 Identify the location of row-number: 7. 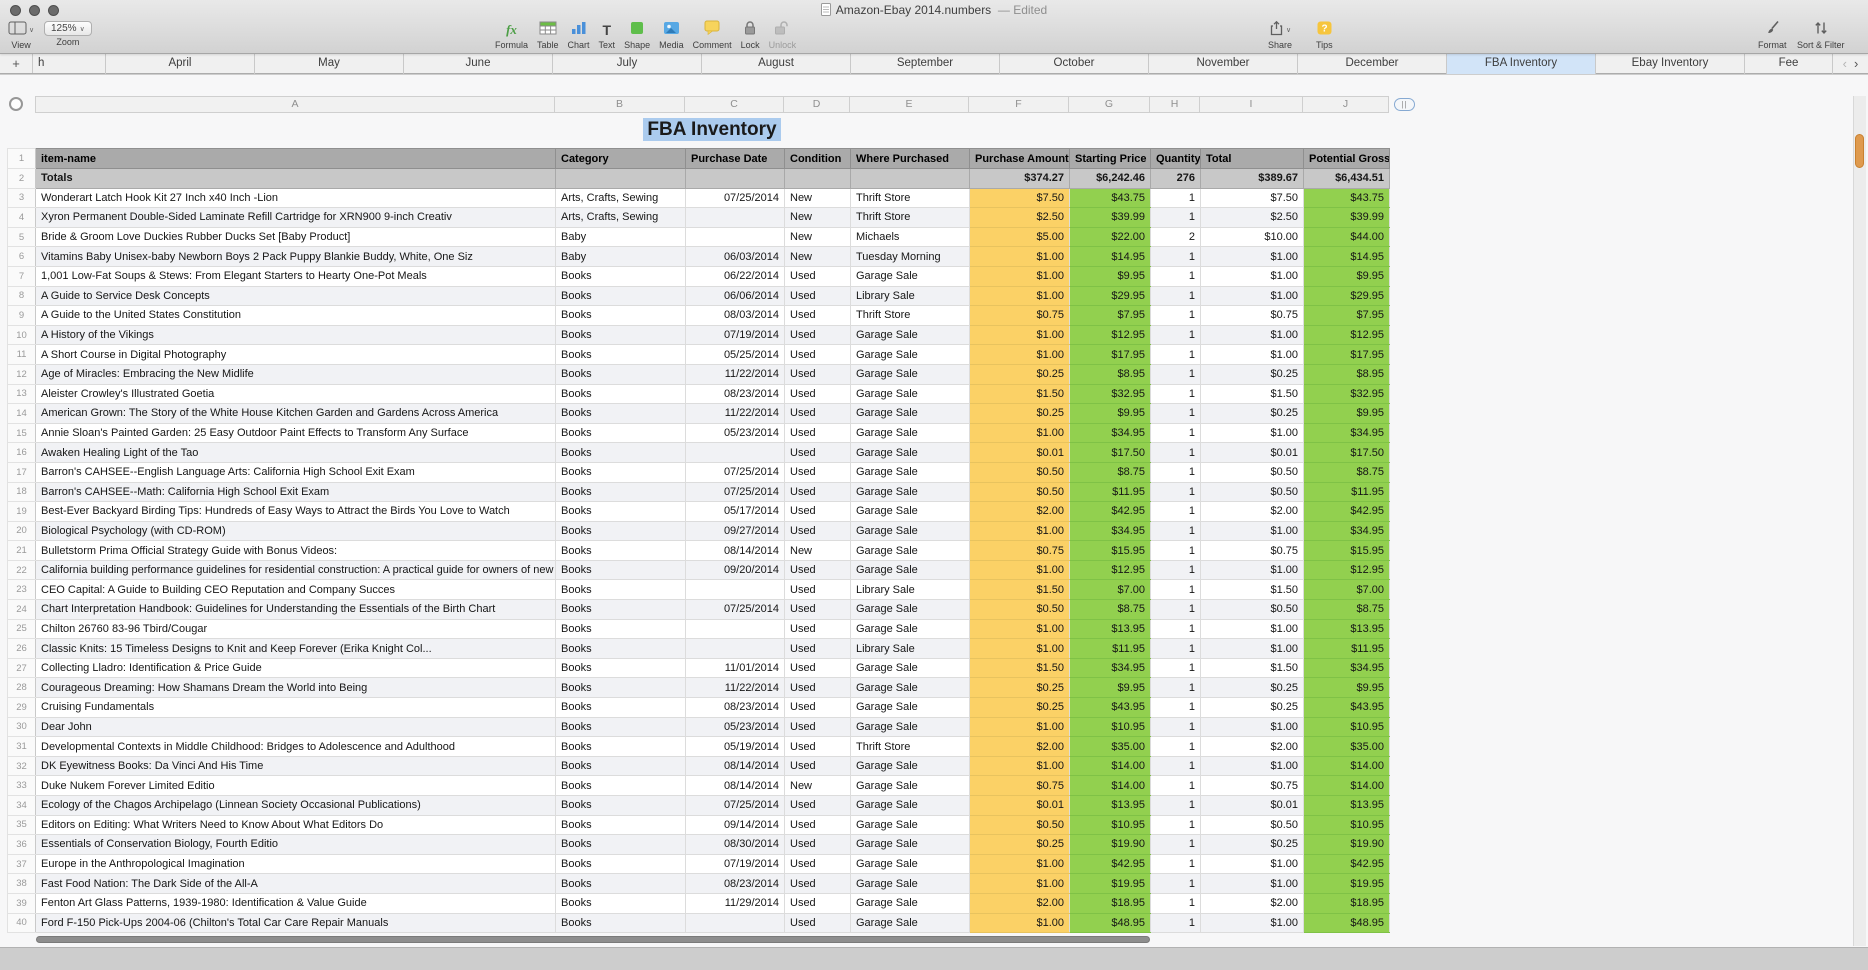
(21, 276).